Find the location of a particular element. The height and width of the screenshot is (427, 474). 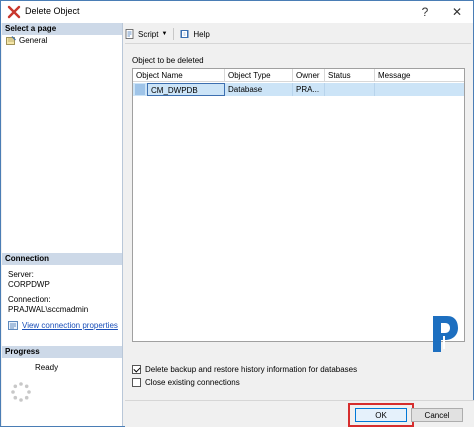

toolbar-separator is located at coordinates (174, 34).